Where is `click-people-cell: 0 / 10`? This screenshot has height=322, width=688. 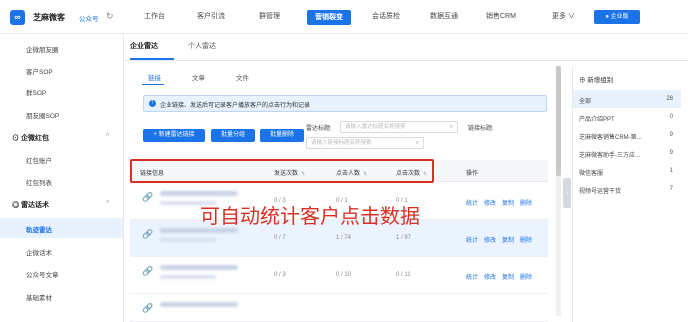 click-people-cell: 0 / 10 is located at coordinates (344, 275).